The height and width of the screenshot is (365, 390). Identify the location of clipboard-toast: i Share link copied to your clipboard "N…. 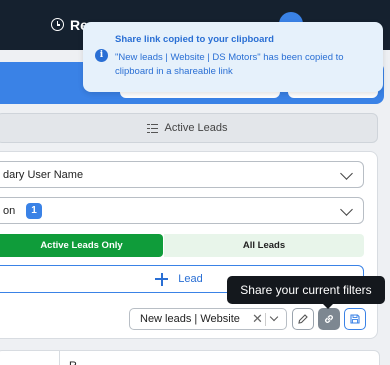
(233, 57).